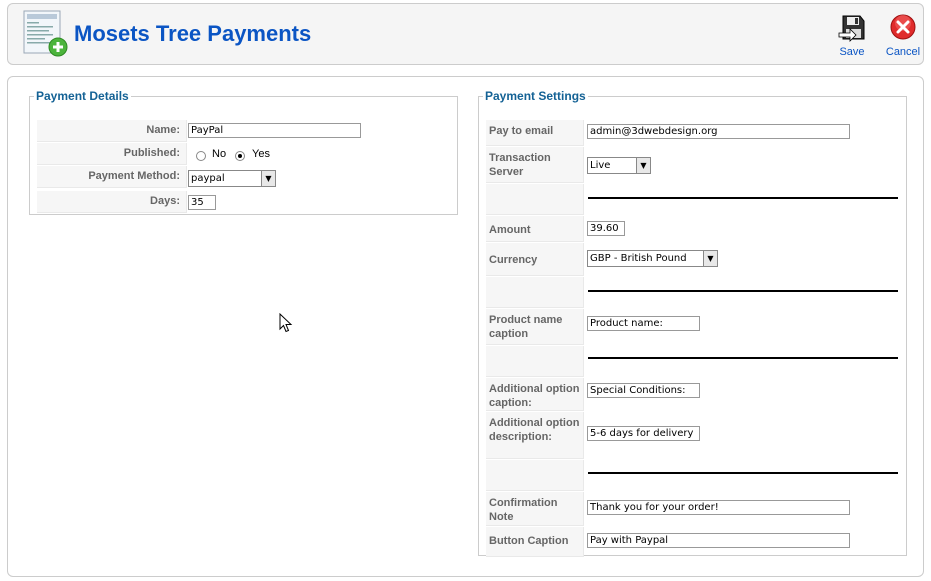 The image size is (931, 581). Describe the element at coordinates (286, 323) in the screenshot. I see `mouse-pointer-icon` at that location.